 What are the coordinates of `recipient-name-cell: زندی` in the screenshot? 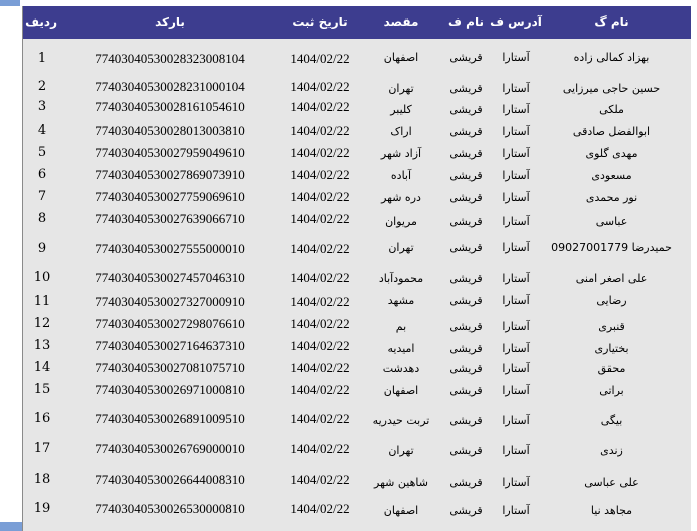 It's located at (611, 450).